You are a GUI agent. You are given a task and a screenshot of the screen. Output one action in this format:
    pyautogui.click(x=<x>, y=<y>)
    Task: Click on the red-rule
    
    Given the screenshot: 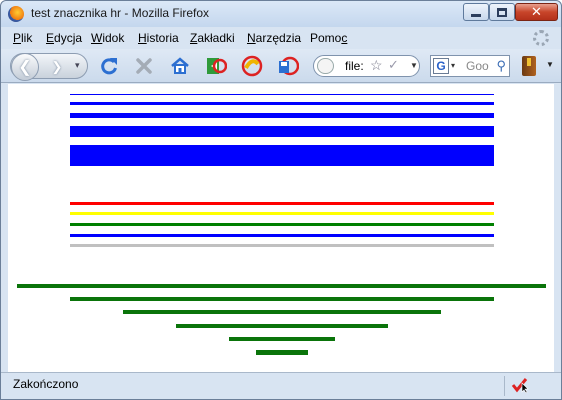 What is the action you would take?
    pyautogui.click(x=282, y=203)
    